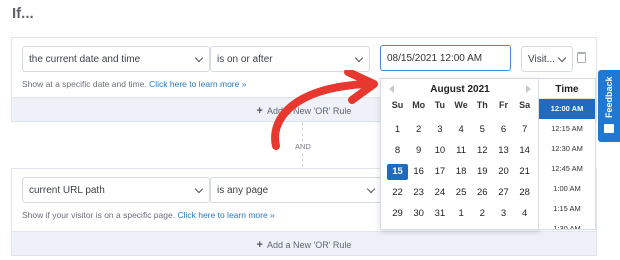 This screenshot has height=260, width=620. Describe the element at coordinates (418, 193) in the screenshot. I see `calendar-day: 23` at that location.